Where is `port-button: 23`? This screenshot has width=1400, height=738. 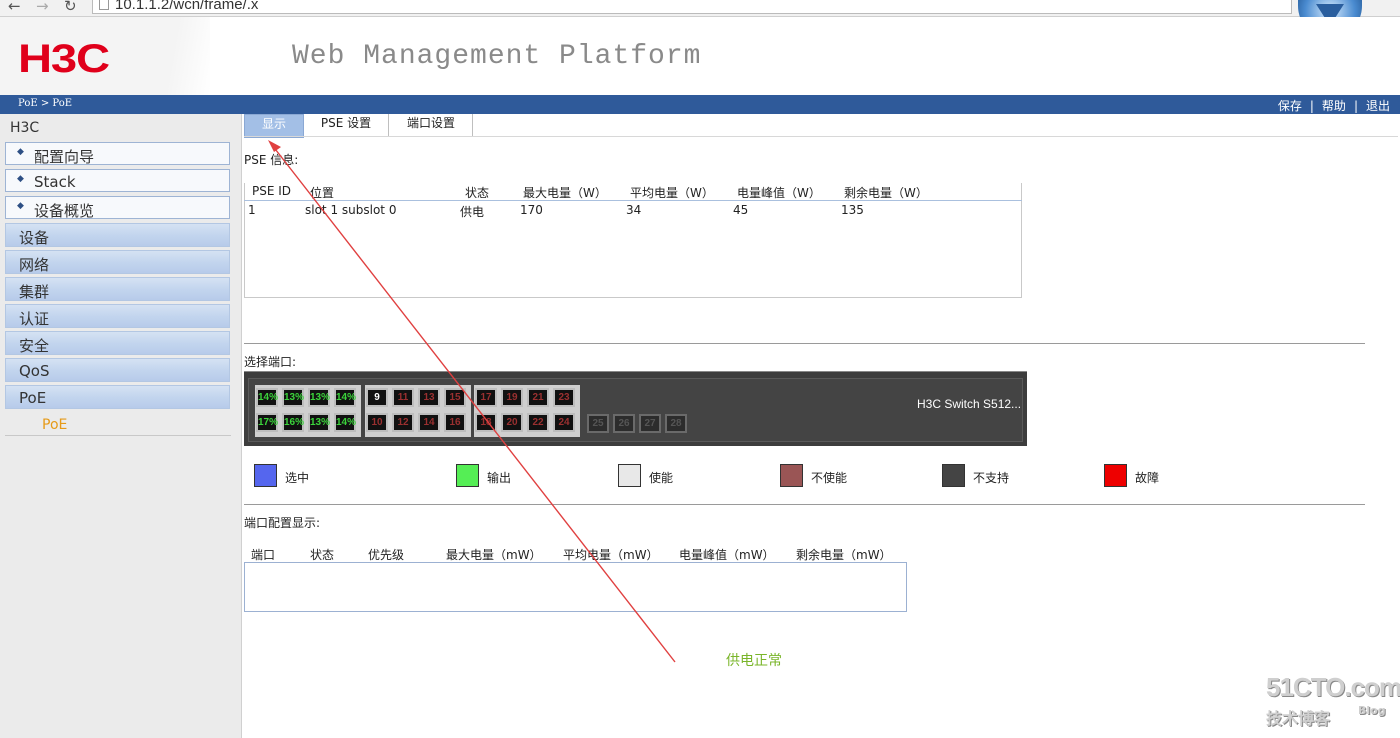
port-button: 23 is located at coordinates (564, 397).